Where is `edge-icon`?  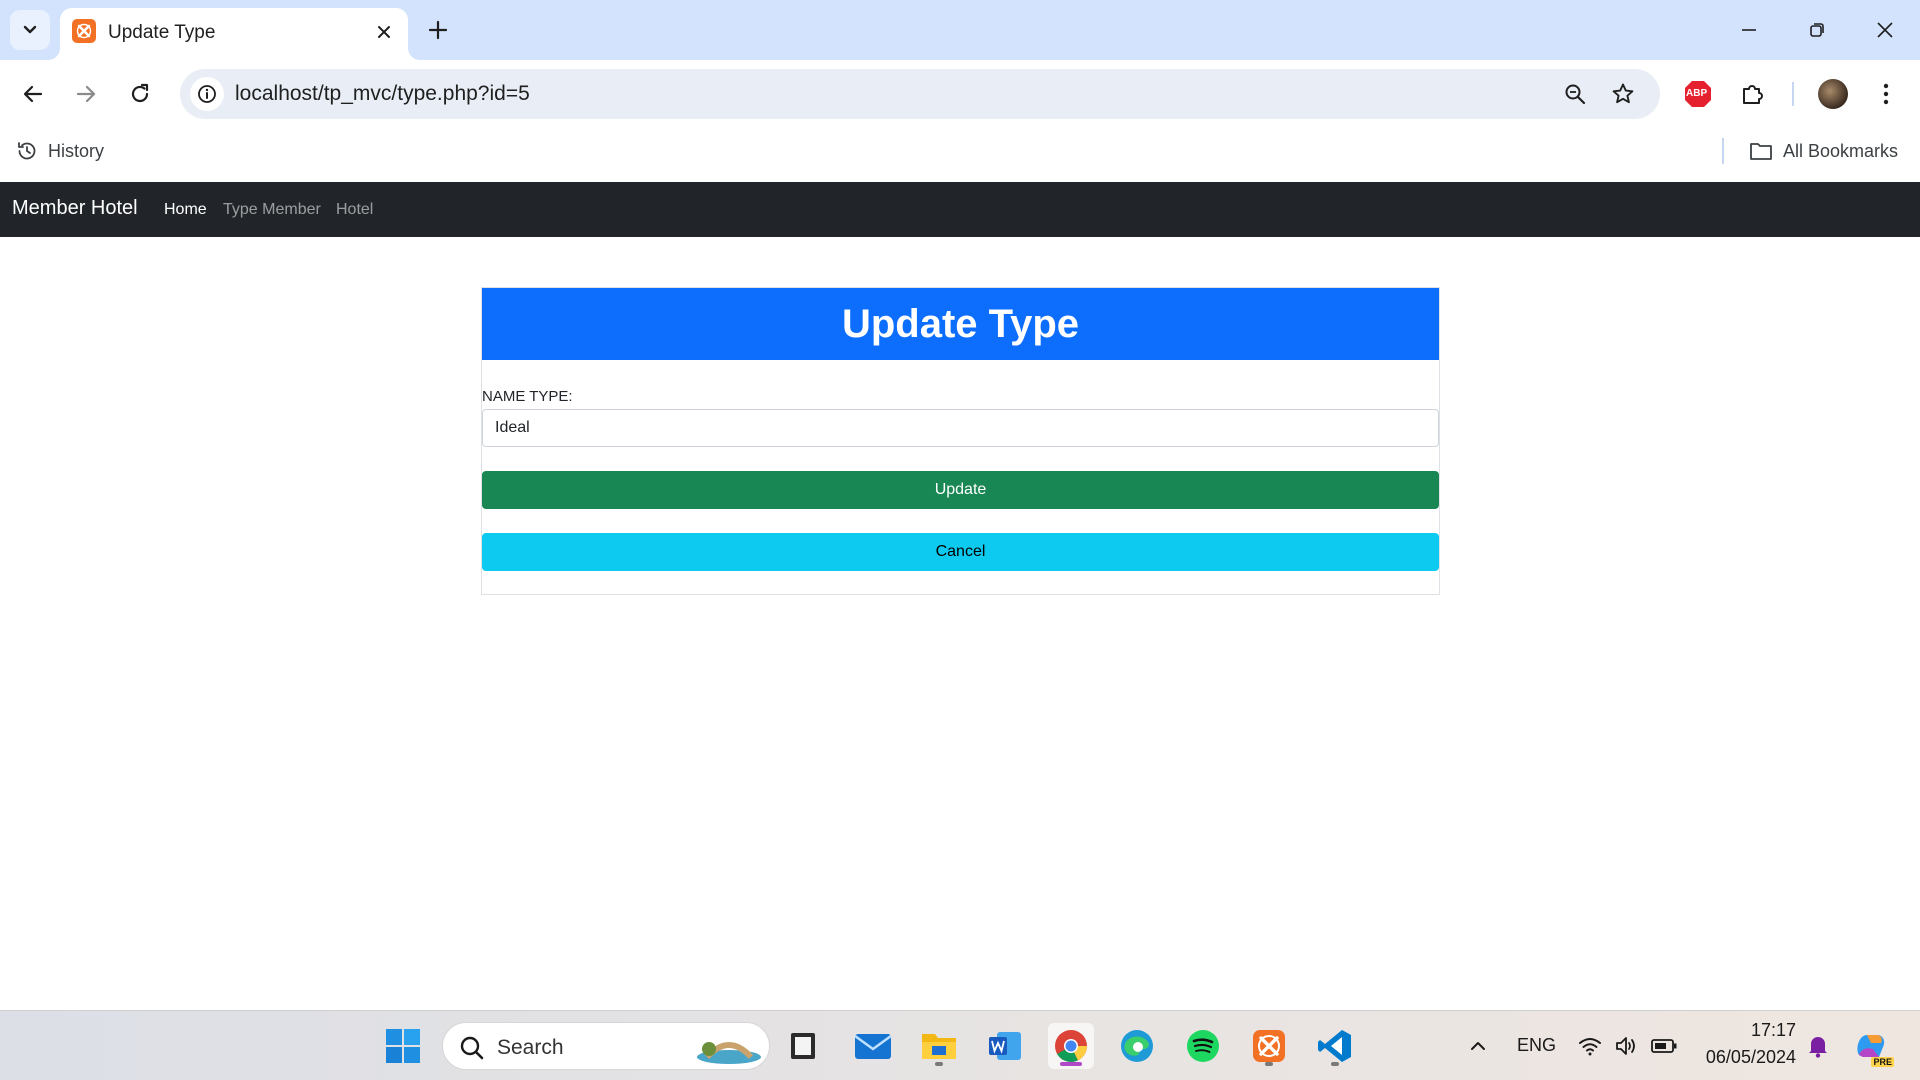 edge-icon is located at coordinates (1137, 1046).